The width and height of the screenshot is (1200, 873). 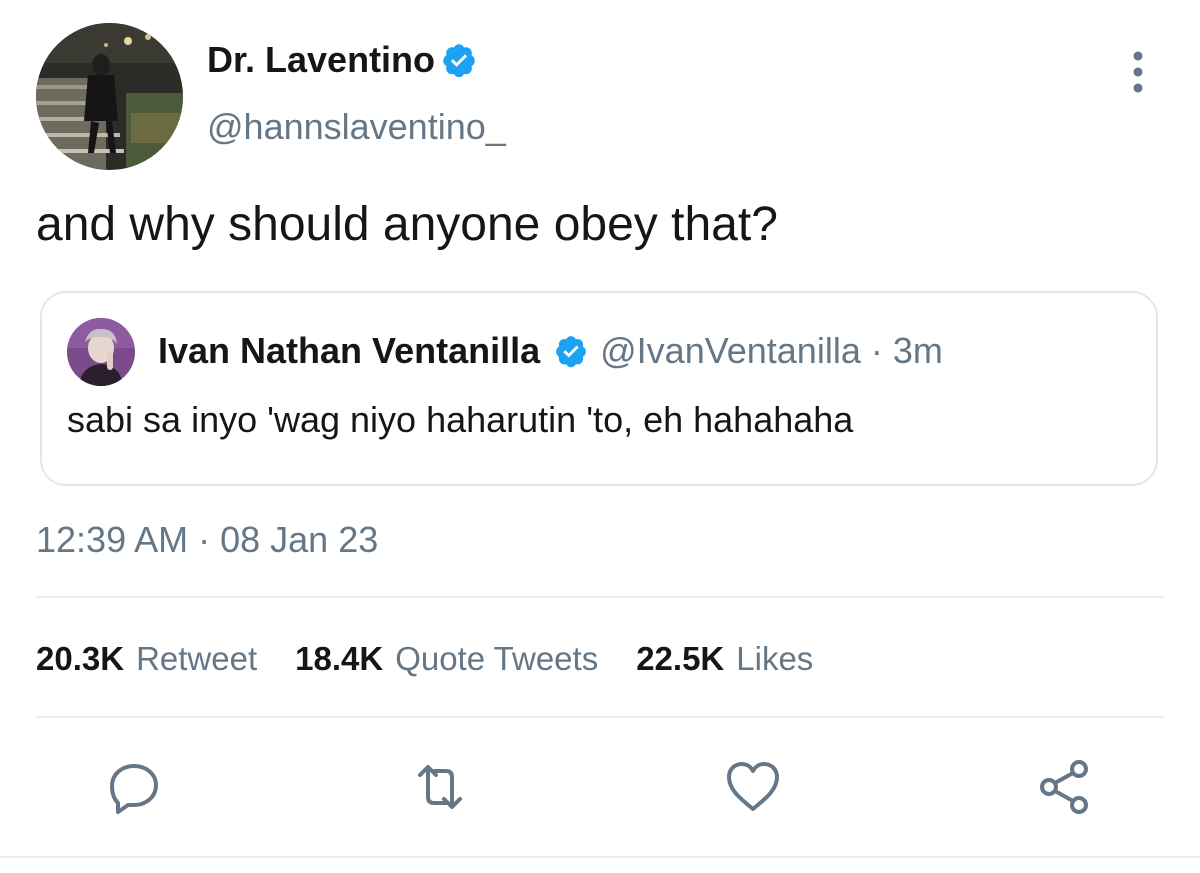 What do you see at coordinates (753, 787) in the screenshot?
I see `heart-icon` at bounding box center [753, 787].